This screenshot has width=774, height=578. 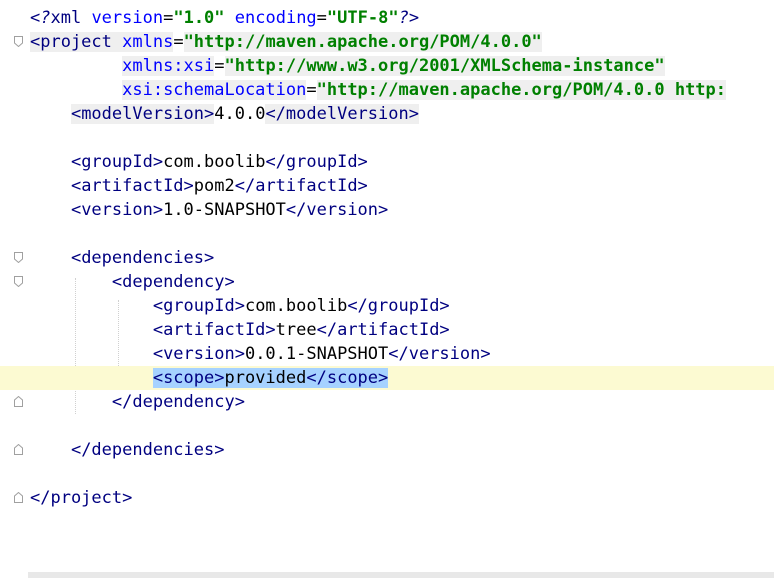 I want to click on code-line-text: <?xml version="1.0" encoding="UTF-8"?>, so click(x=224, y=18).